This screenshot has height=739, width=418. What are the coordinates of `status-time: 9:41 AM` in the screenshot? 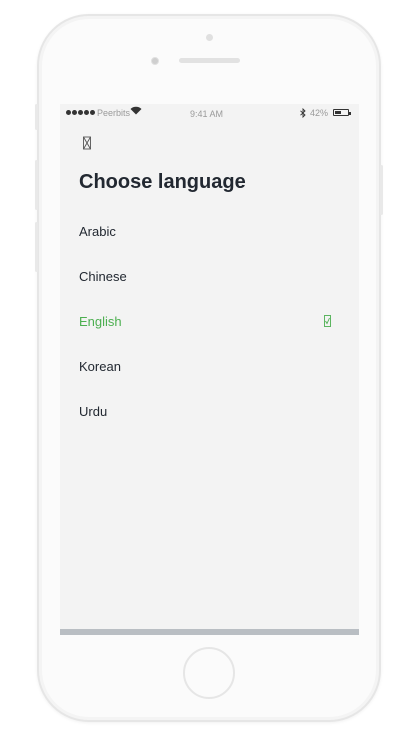 It's located at (207, 114).